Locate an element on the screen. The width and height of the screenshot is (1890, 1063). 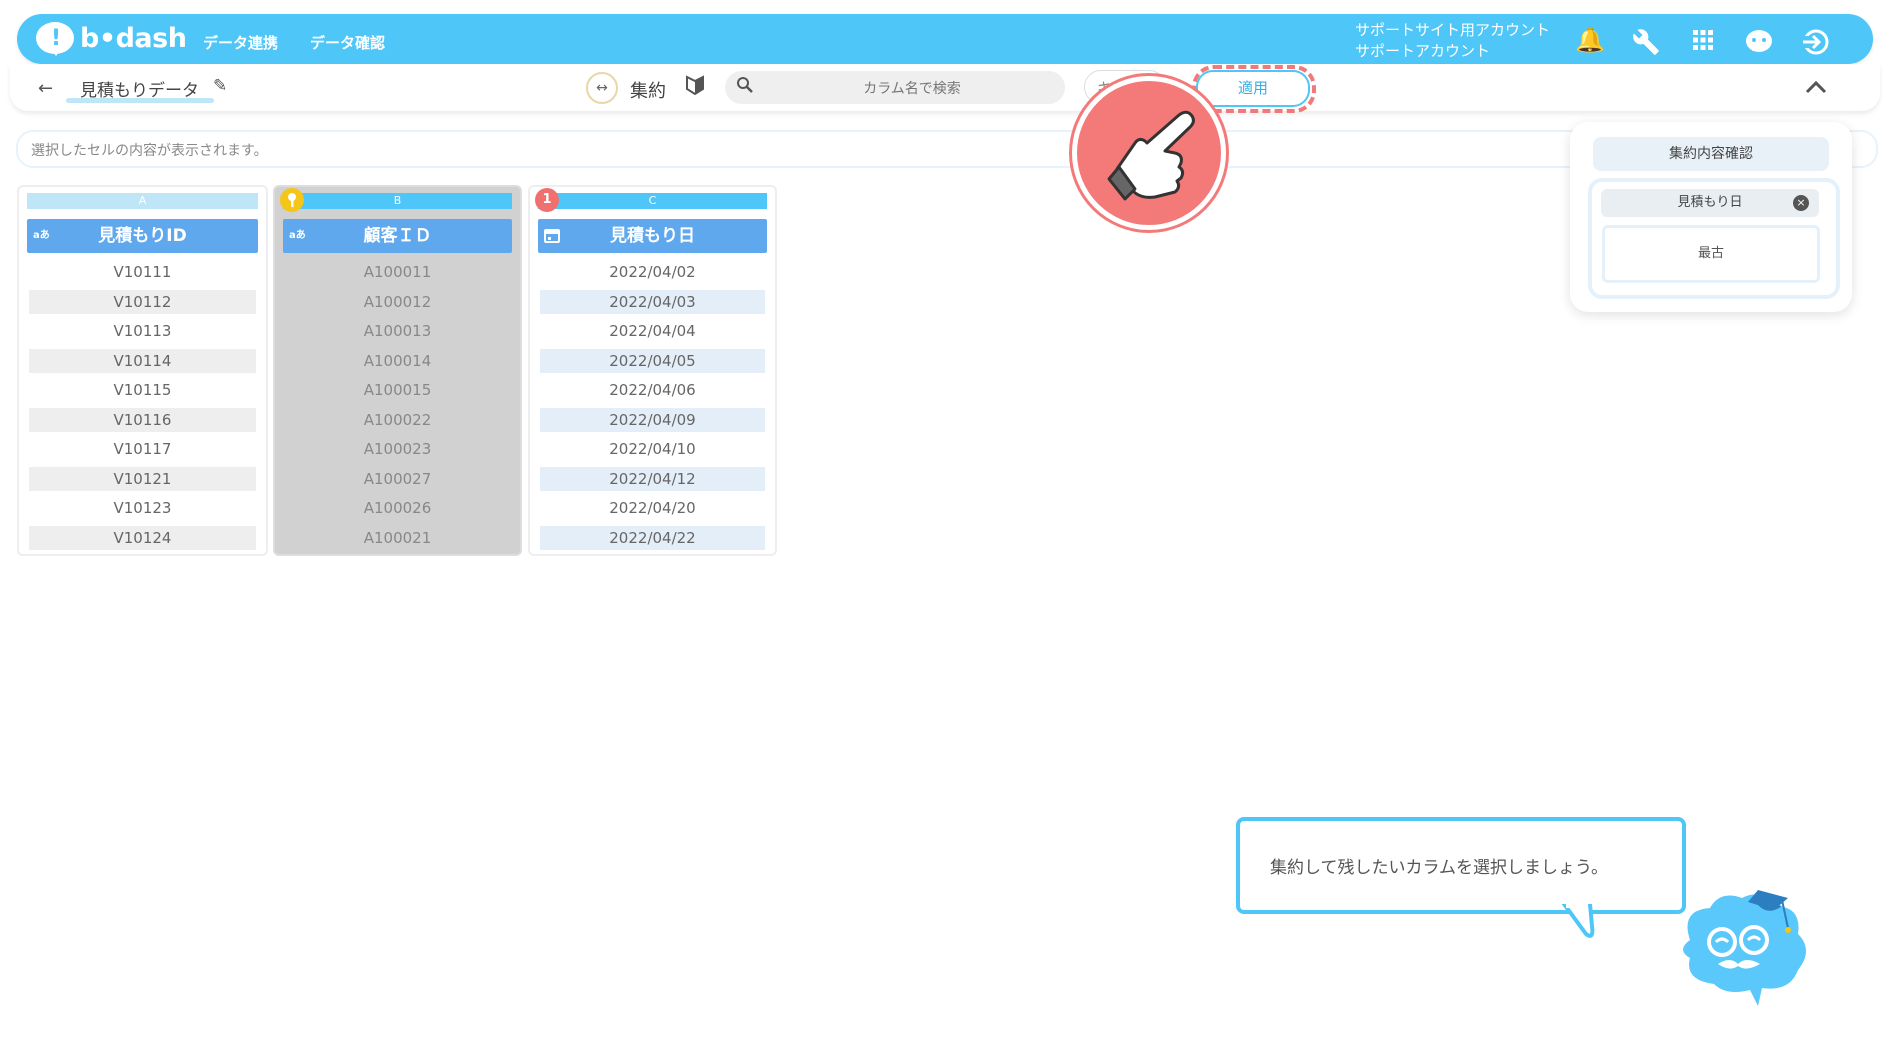
table-cell: 2022/04/22 is located at coordinates (652, 538).